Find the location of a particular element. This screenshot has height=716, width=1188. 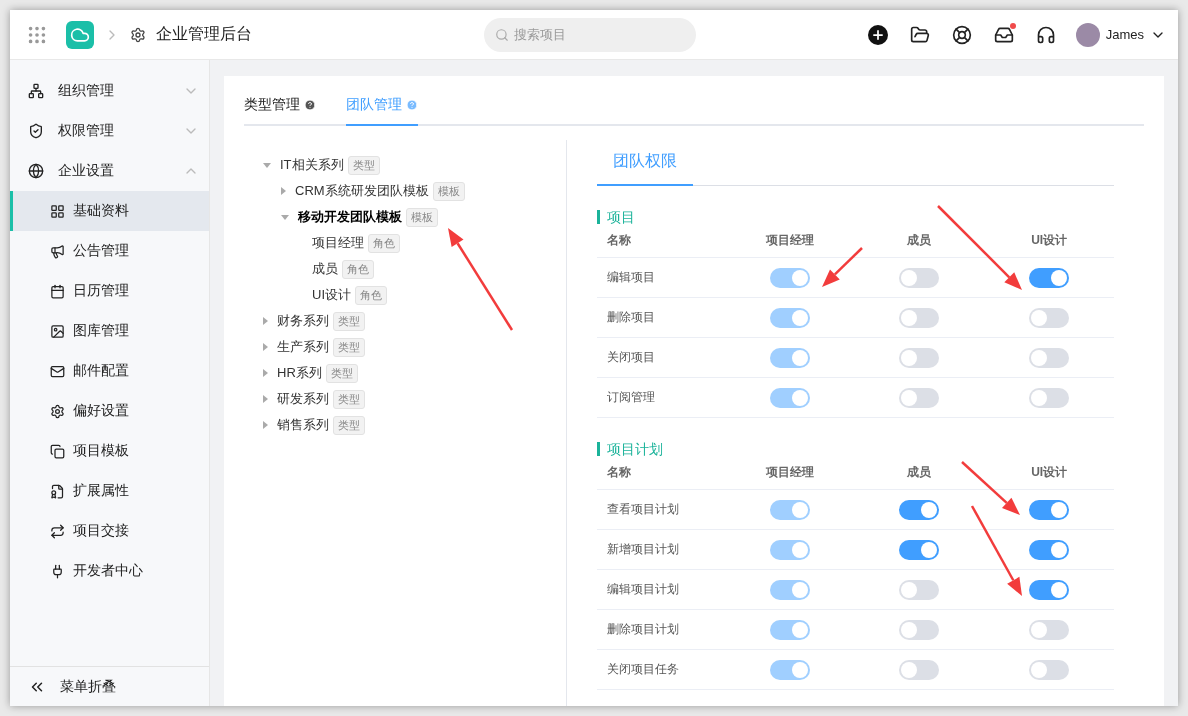

tree-node: 生产系列 类型 is located at coordinates (412, 347).